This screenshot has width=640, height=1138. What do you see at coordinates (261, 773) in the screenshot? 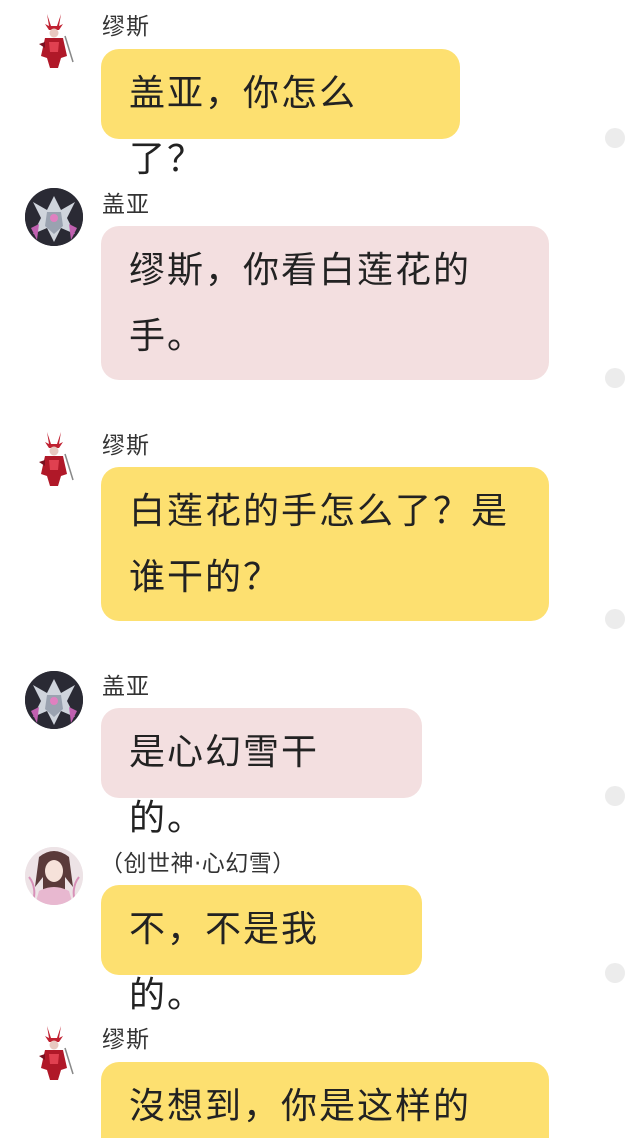
I see `message-bubble: 是心幻雪干的。` at bounding box center [261, 773].